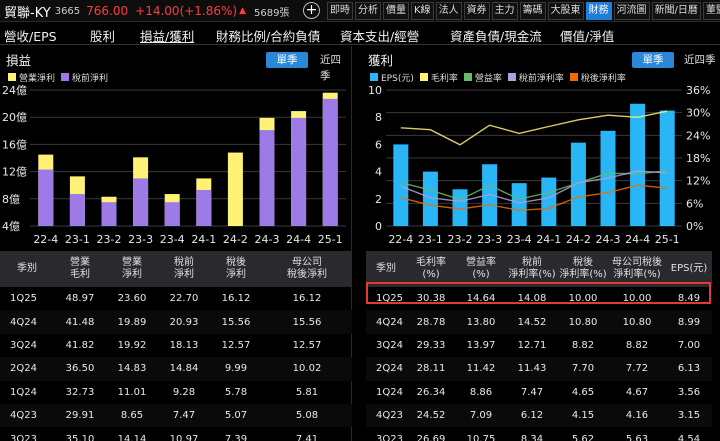 The height and width of the screenshot is (441, 720). Describe the element at coordinates (631, 11) in the screenshot. I see `nav-tab-10: 河流圖` at that location.